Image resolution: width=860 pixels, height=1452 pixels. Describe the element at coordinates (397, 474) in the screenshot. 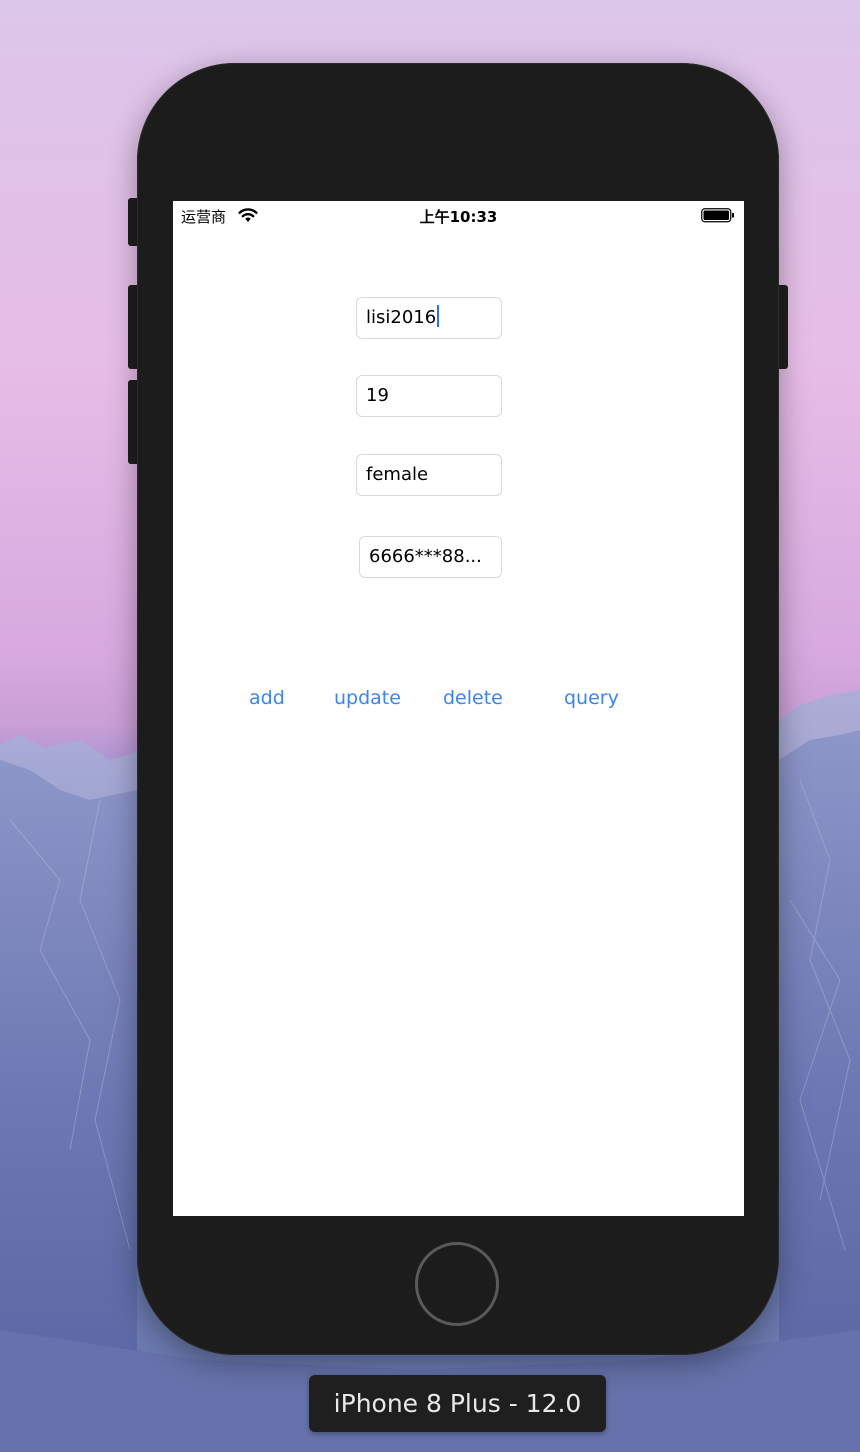

I see `gender-field-value: female` at that location.